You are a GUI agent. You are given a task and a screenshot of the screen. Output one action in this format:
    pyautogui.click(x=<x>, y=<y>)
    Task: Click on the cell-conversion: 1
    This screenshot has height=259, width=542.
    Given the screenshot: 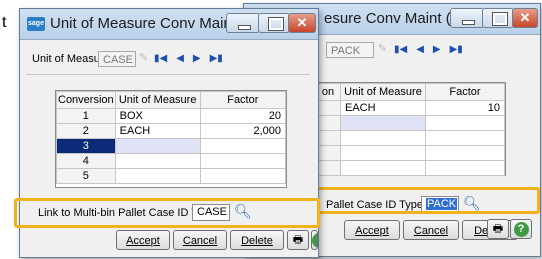 What is the action you would take?
    pyautogui.click(x=86, y=116)
    